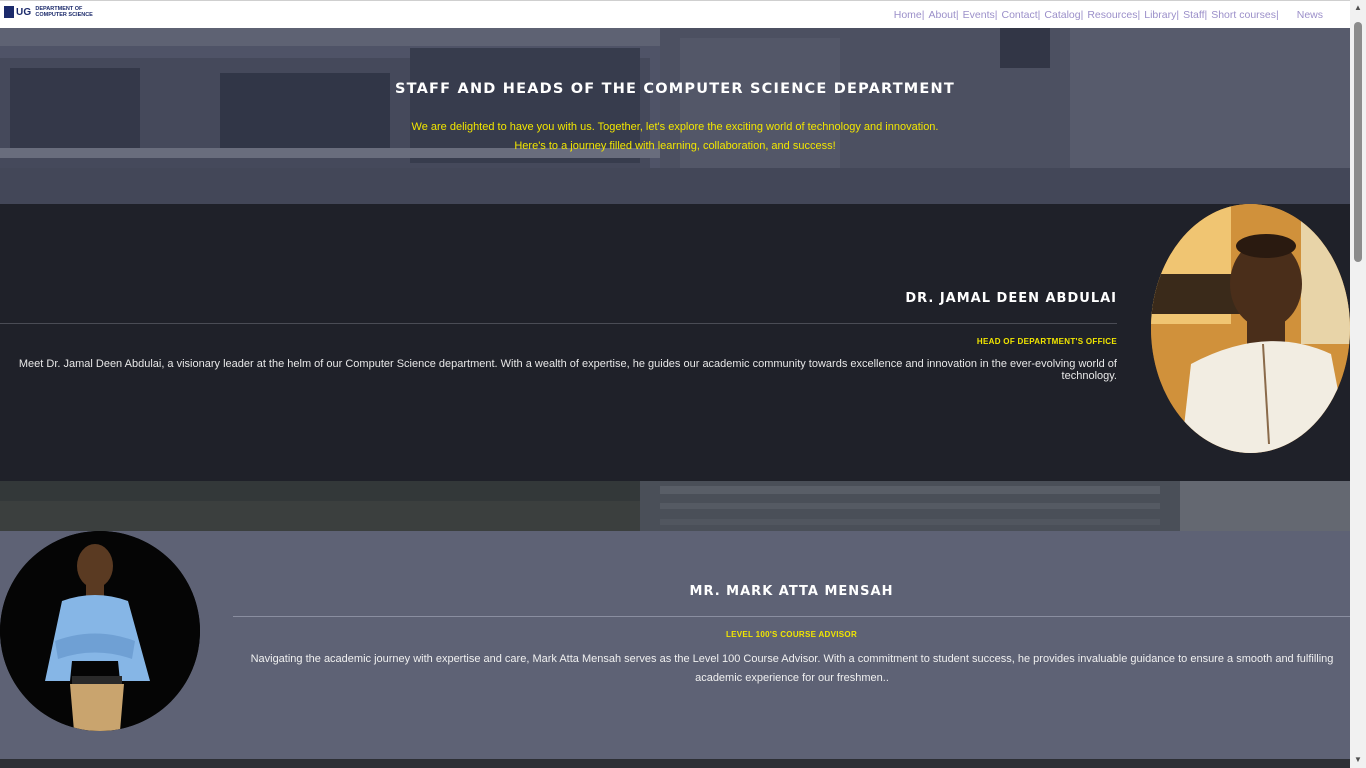 Image resolution: width=1366 pixels, height=768 pixels. Describe the element at coordinates (1063, 15) in the screenshot. I see `nav-catalog-link: Catalog|` at that location.